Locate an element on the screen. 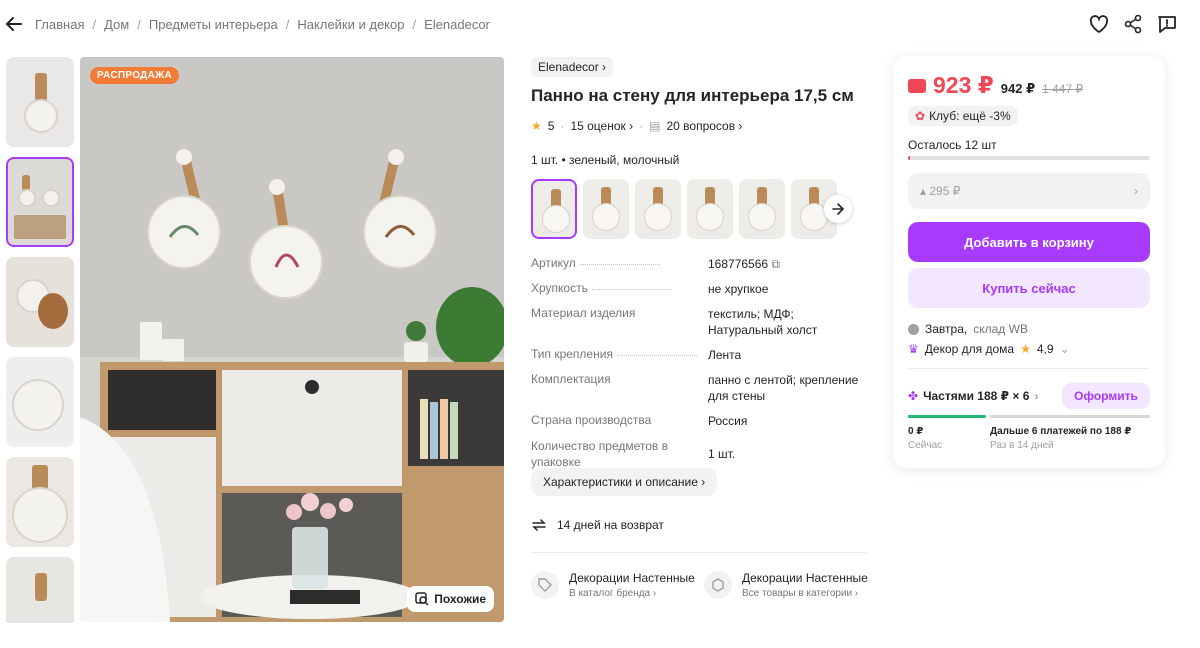  brand-catalog-link: Декорации Настенные В каталог бренда › is located at coordinates (613, 585).